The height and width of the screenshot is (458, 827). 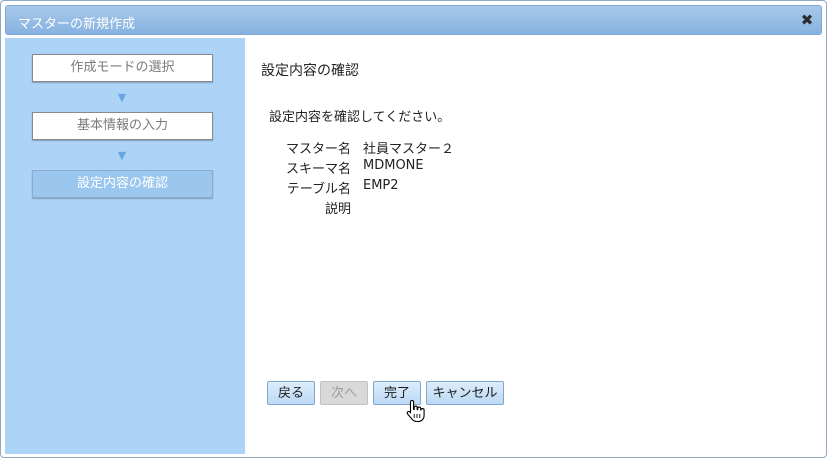 What do you see at coordinates (77, 24) in the screenshot?
I see `dialog-title: マスターの新規作成` at bounding box center [77, 24].